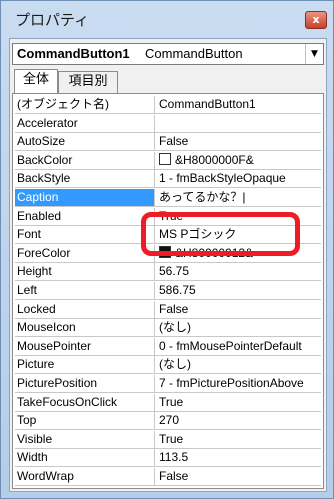 This screenshot has width=334, height=499. I want to click on property-row: MousePointer 0 - fmMousePointerDefault, so click(168, 346).